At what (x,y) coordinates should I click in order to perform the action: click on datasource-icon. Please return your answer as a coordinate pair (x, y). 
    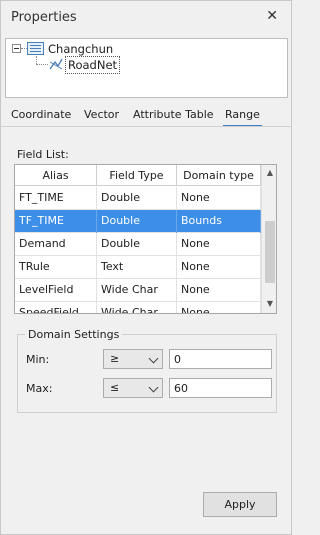
    Looking at the image, I should click on (35, 48).